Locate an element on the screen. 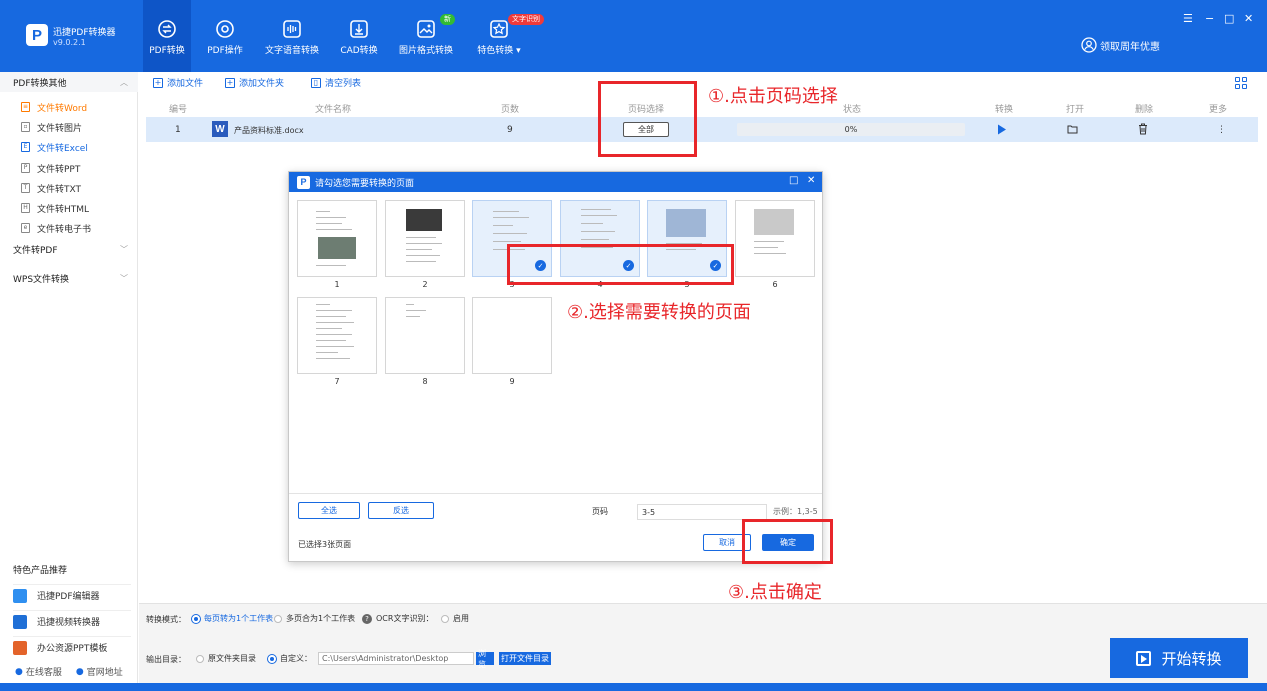 This screenshot has height=691, width=1267. featured-label: 迅捷PDF编辑器 is located at coordinates (68, 597).